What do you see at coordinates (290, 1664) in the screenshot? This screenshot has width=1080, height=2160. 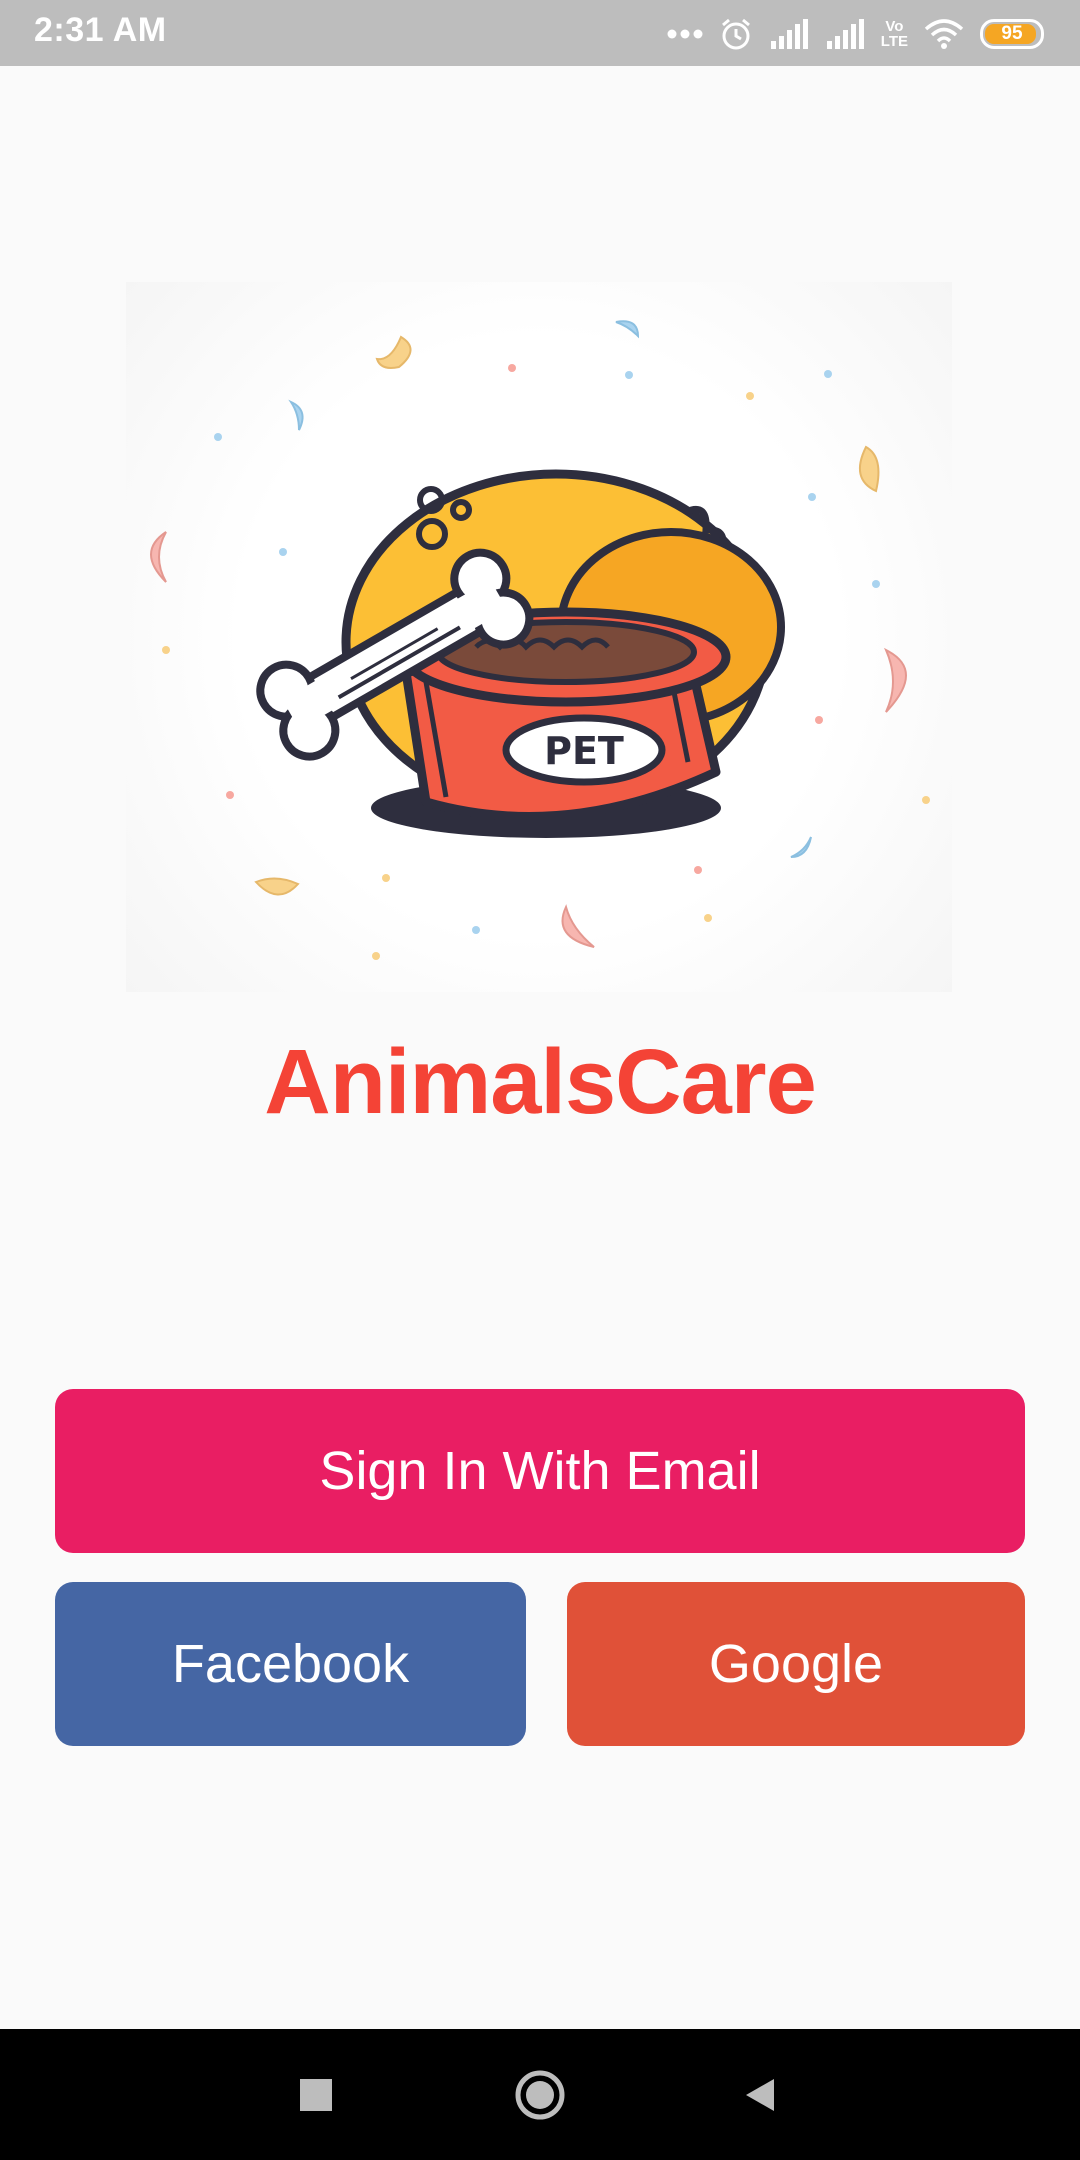 I see `facebook-login-button: Facebook` at bounding box center [290, 1664].